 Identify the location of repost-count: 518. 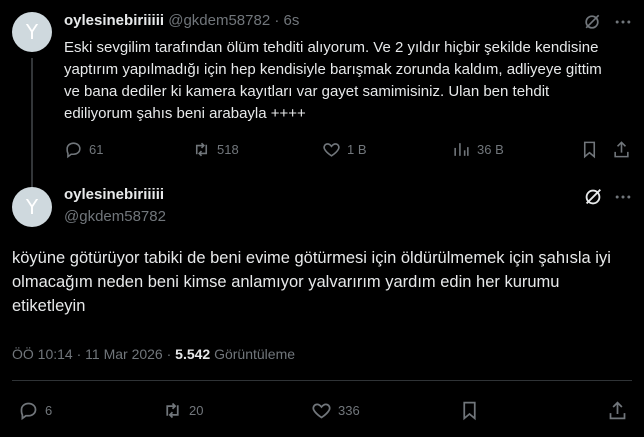
(228, 149).